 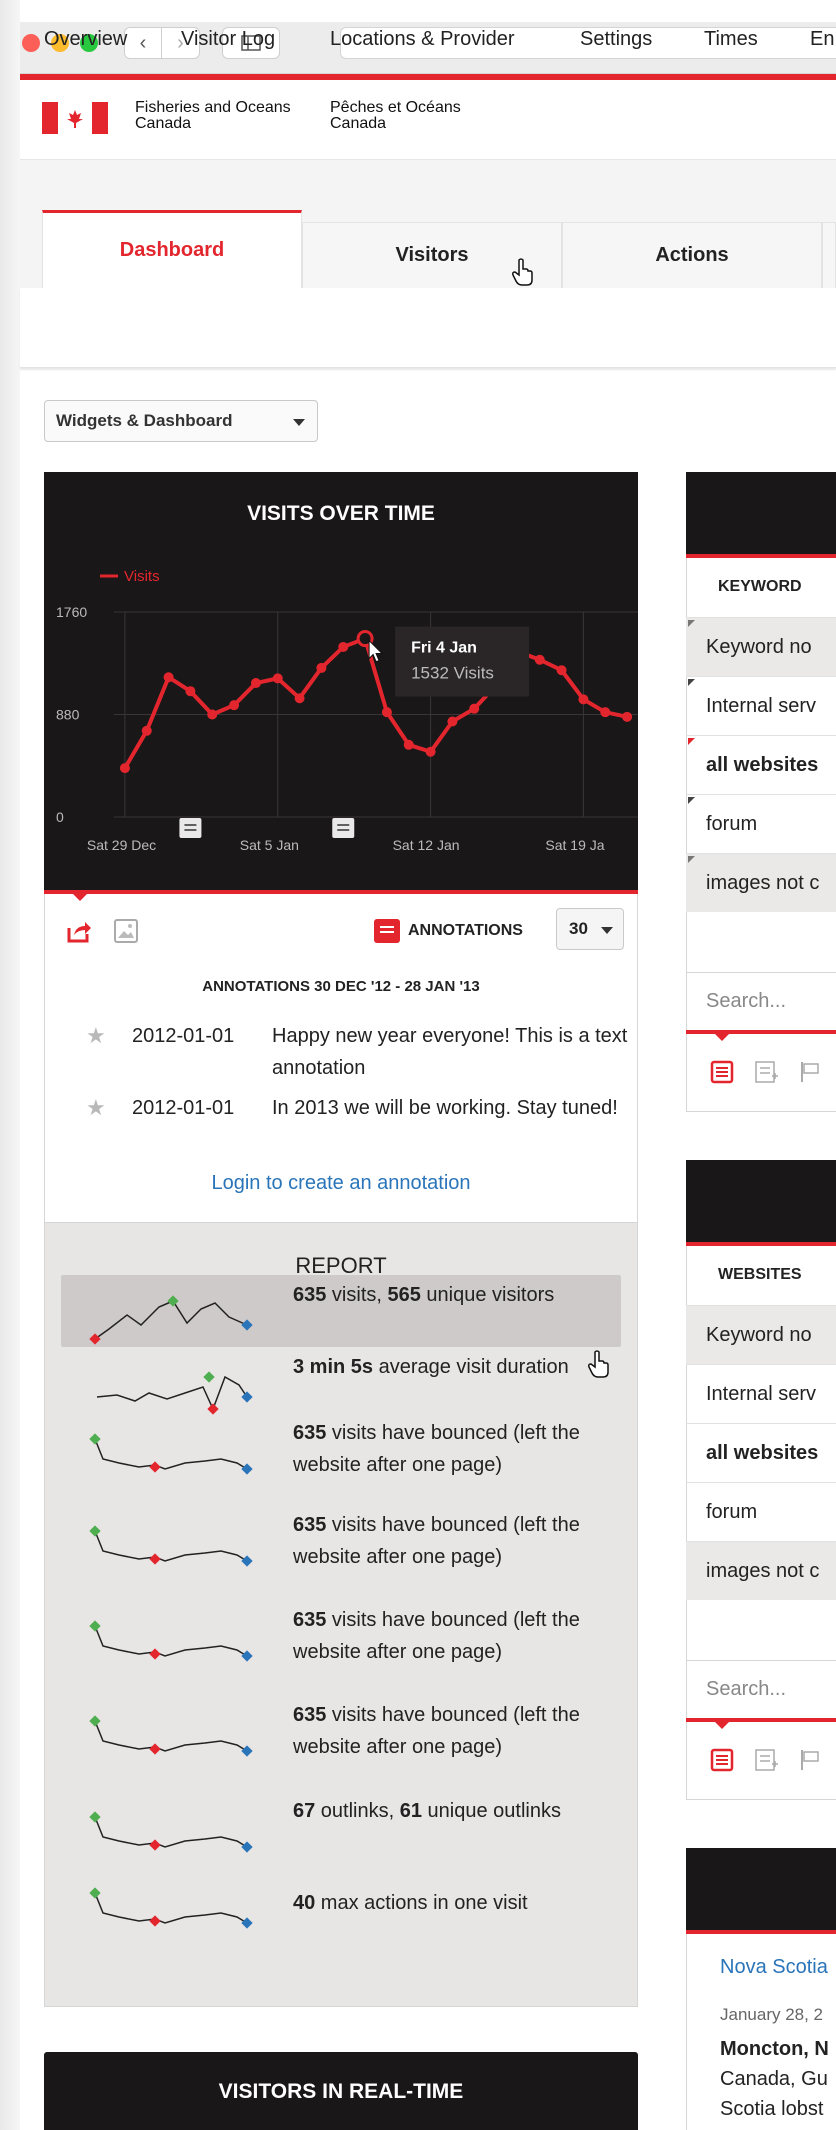 I want to click on report-metric-label: visits,, so click(x=357, y=1295).